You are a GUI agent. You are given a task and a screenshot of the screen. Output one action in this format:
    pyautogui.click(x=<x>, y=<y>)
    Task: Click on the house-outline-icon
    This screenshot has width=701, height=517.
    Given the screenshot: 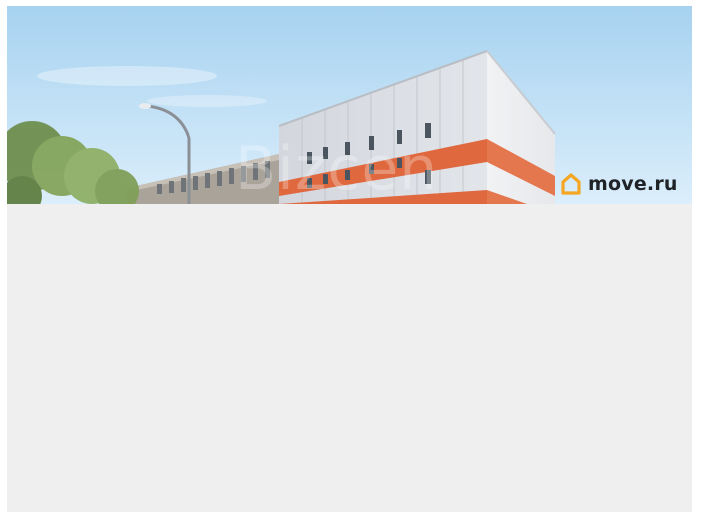 What is the action you would take?
    pyautogui.click(x=571, y=184)
    